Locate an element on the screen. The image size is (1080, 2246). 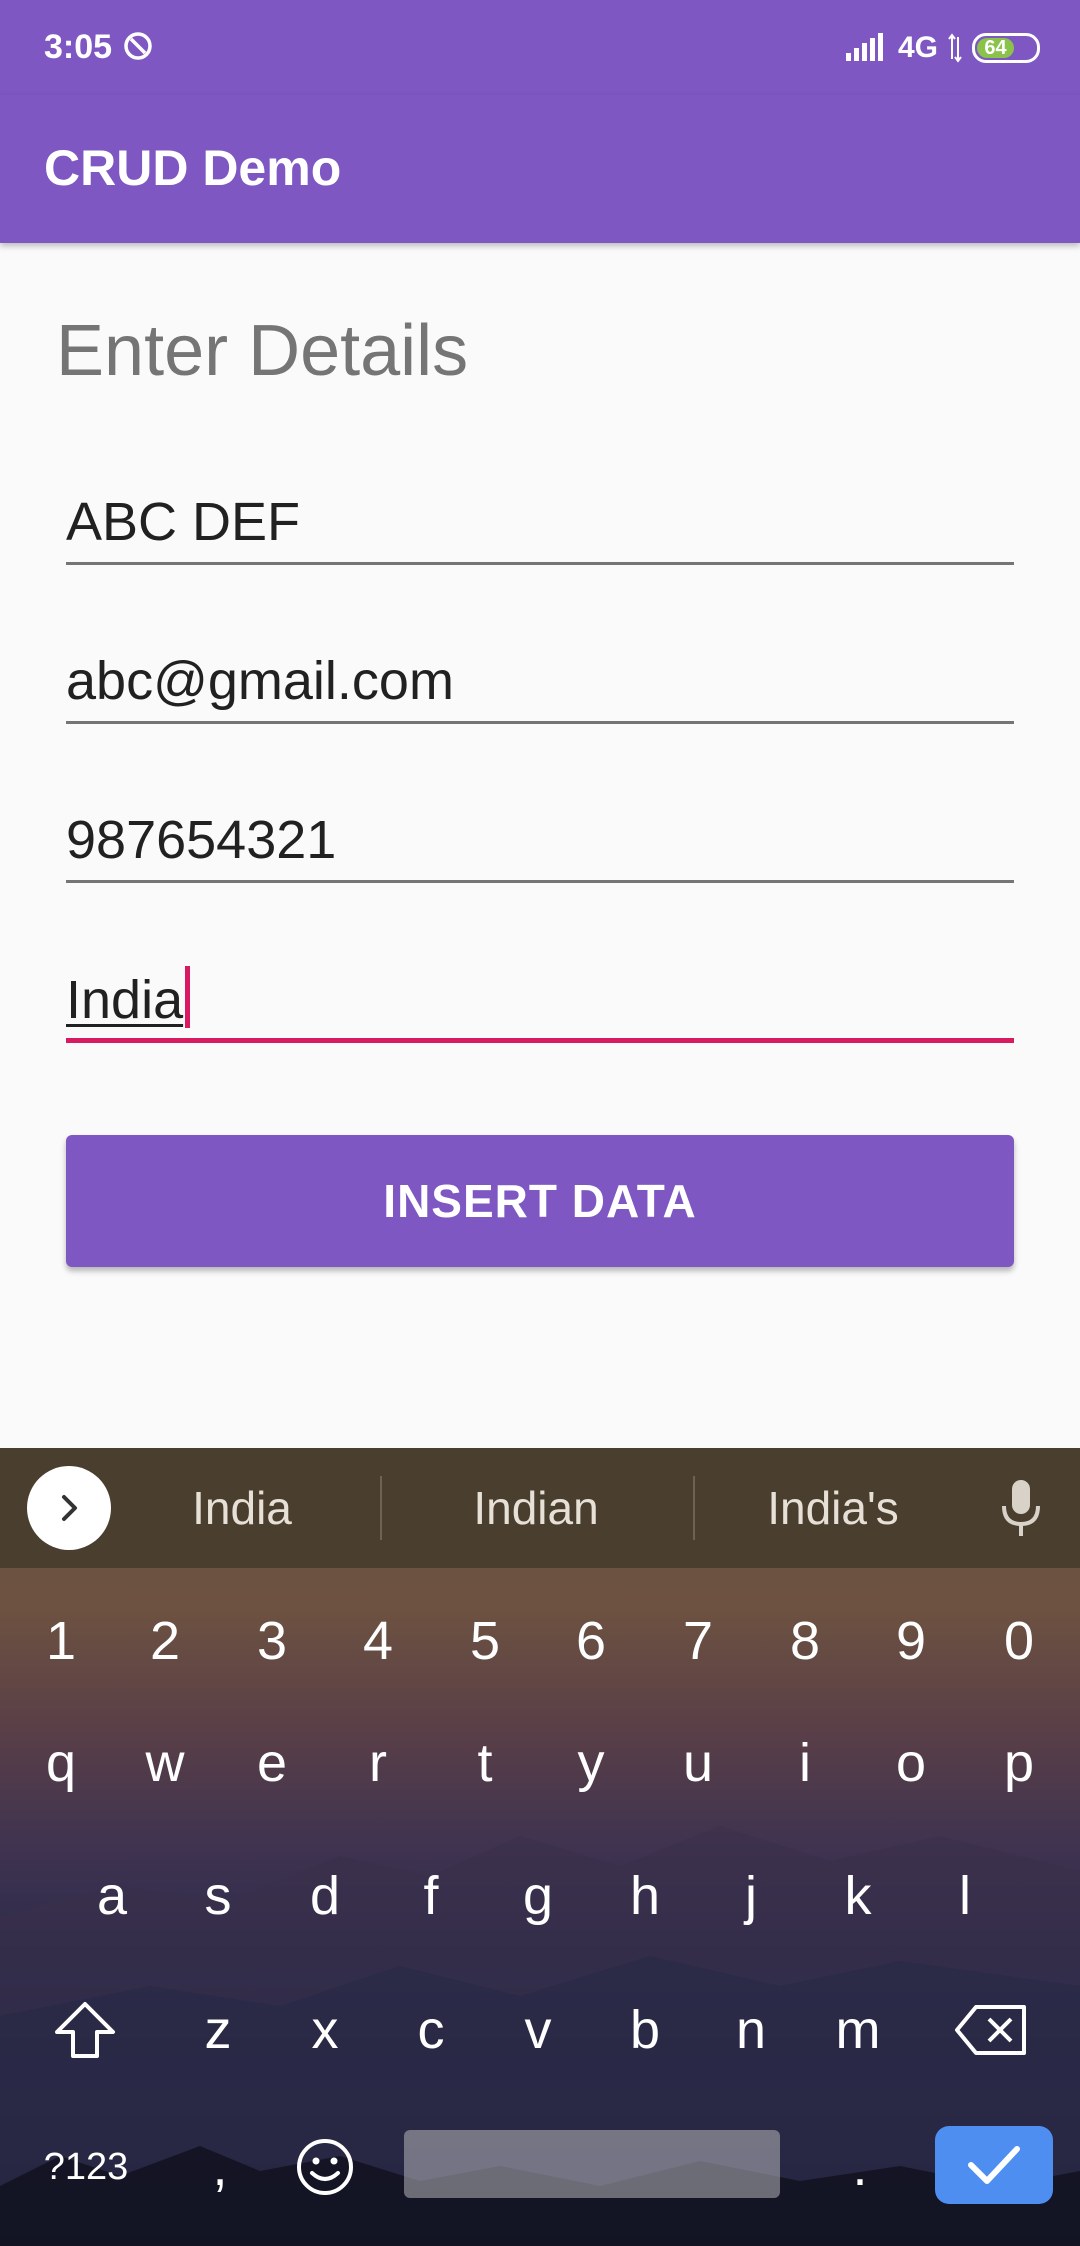
checkmark-icon is located at coordinates (994, 2165).